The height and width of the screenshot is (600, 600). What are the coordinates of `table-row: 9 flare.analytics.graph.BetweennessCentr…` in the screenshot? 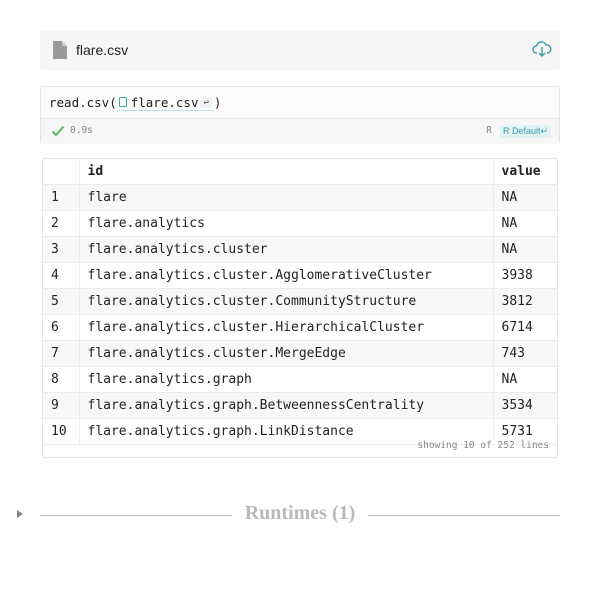 It's located at (300, 405).